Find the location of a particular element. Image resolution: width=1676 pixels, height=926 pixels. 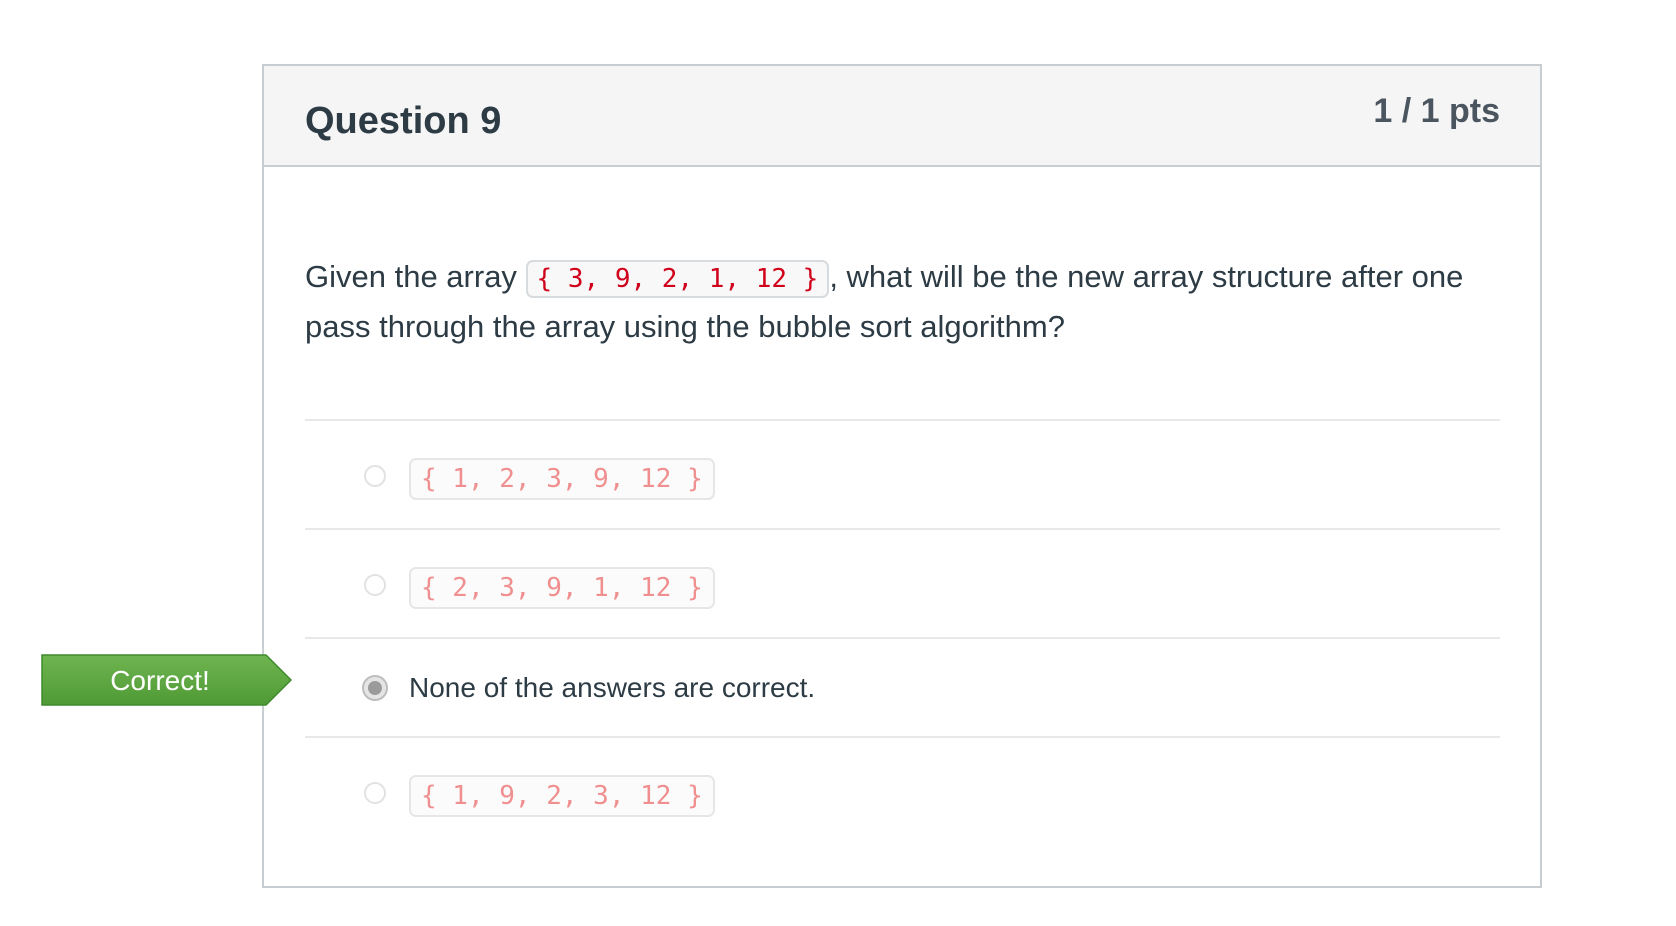

question-points: 1 / 1 pts is located at coordinates (1436, 111).